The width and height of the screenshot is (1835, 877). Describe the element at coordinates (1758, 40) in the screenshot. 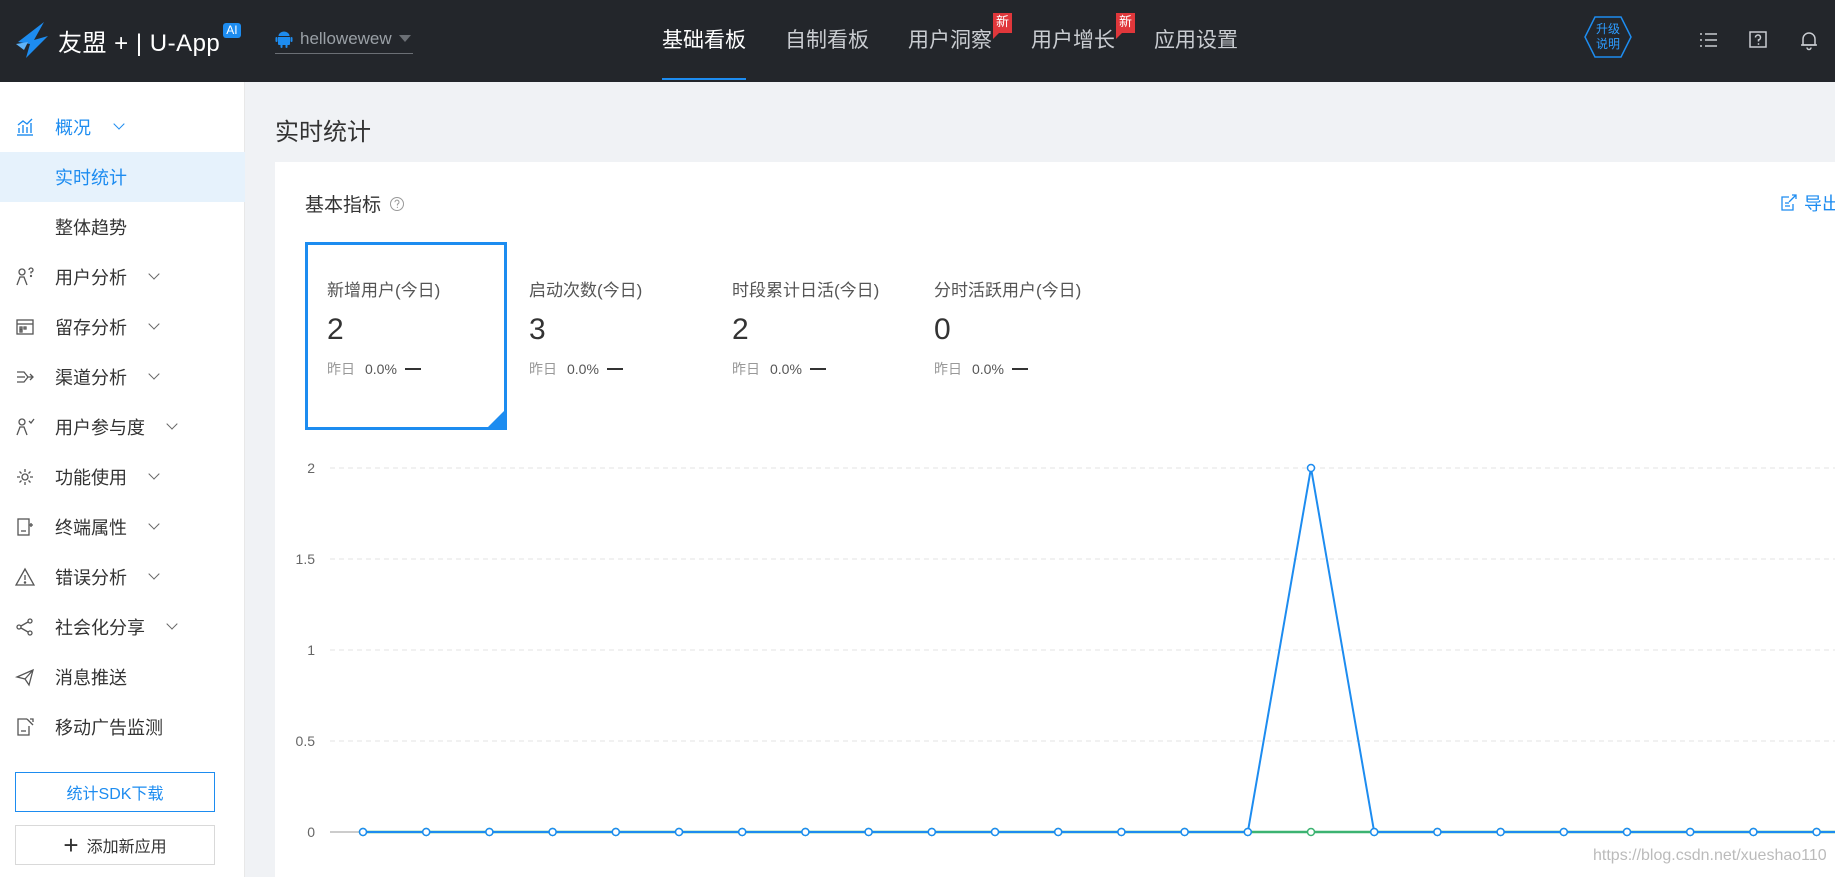

I see `help-icon` at that location.